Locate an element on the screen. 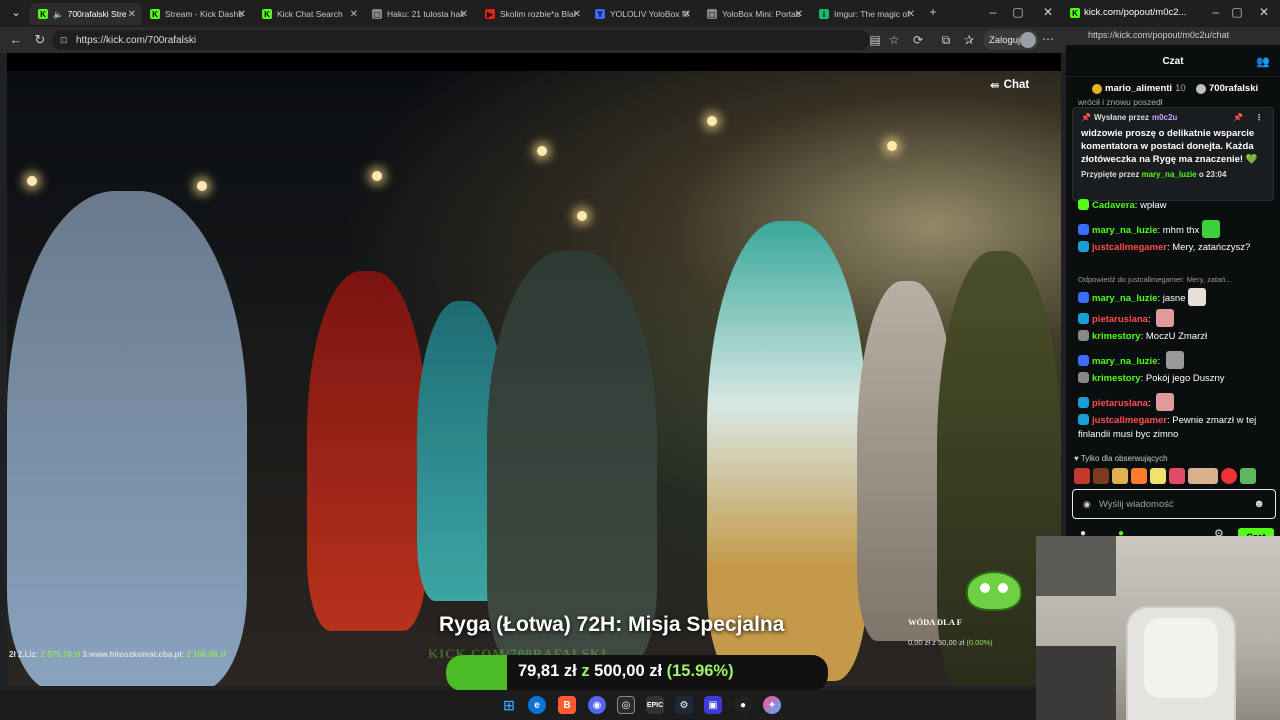  app-icon: ✦ is located at coordinates (772, 705).